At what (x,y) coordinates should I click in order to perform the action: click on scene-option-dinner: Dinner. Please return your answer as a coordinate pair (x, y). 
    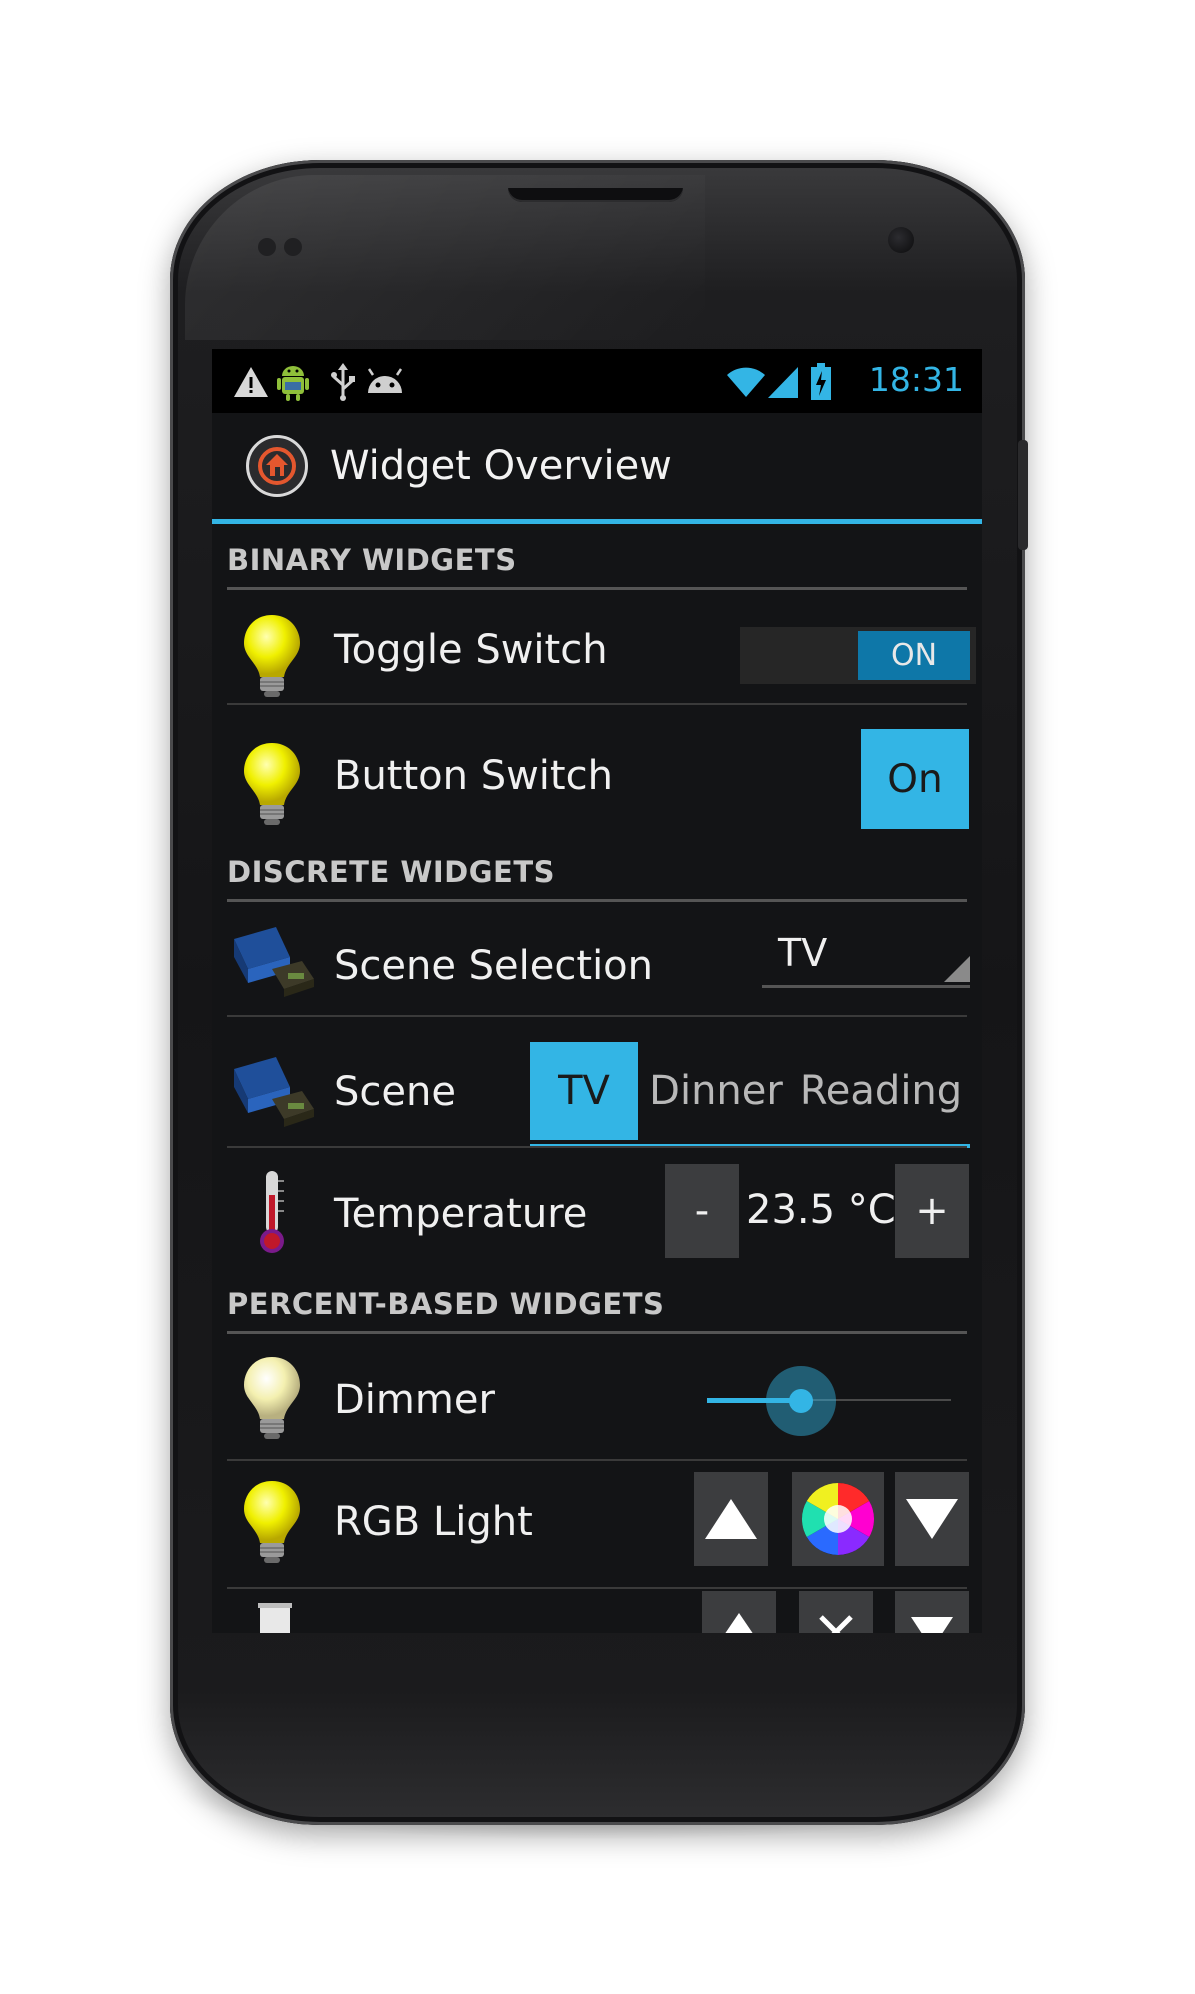
    Looking at the image, I should click on (716, 1091).